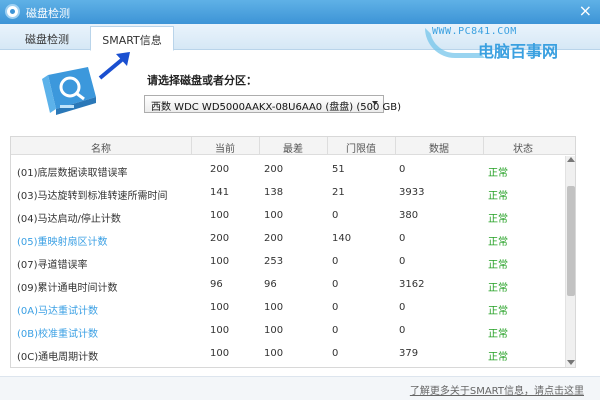  What do you see at coordinates (412, 192) in the screenshot?
I see `cell-data: 3933` at bounding box center [412, 192].